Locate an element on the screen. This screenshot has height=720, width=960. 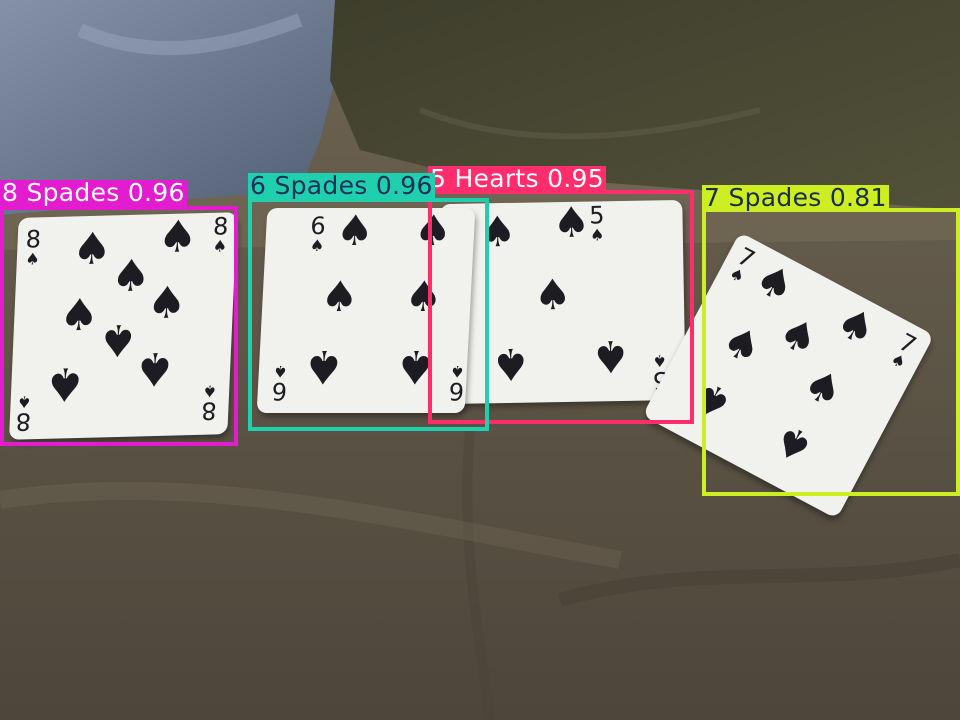
detection-label: 7 Spades 0.81 is located at coordinates (795, 197).